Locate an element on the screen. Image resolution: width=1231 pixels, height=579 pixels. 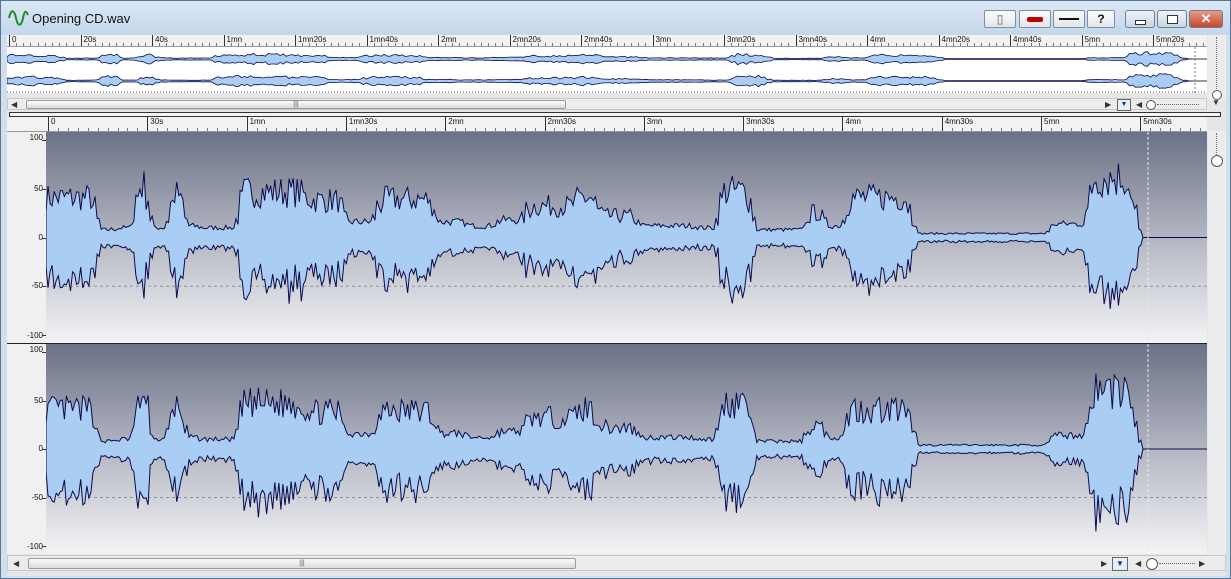
overview-zoom-track is located at coordinates (1217, 63).